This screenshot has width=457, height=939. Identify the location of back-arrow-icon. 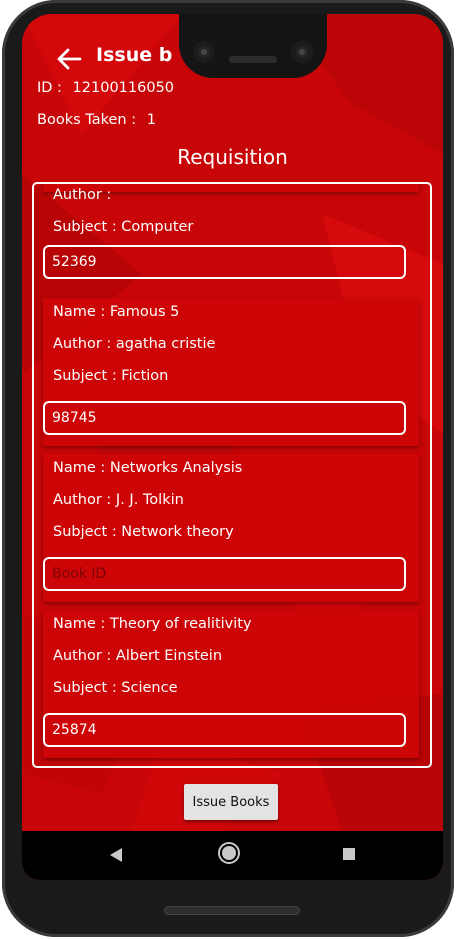
(69, 59).